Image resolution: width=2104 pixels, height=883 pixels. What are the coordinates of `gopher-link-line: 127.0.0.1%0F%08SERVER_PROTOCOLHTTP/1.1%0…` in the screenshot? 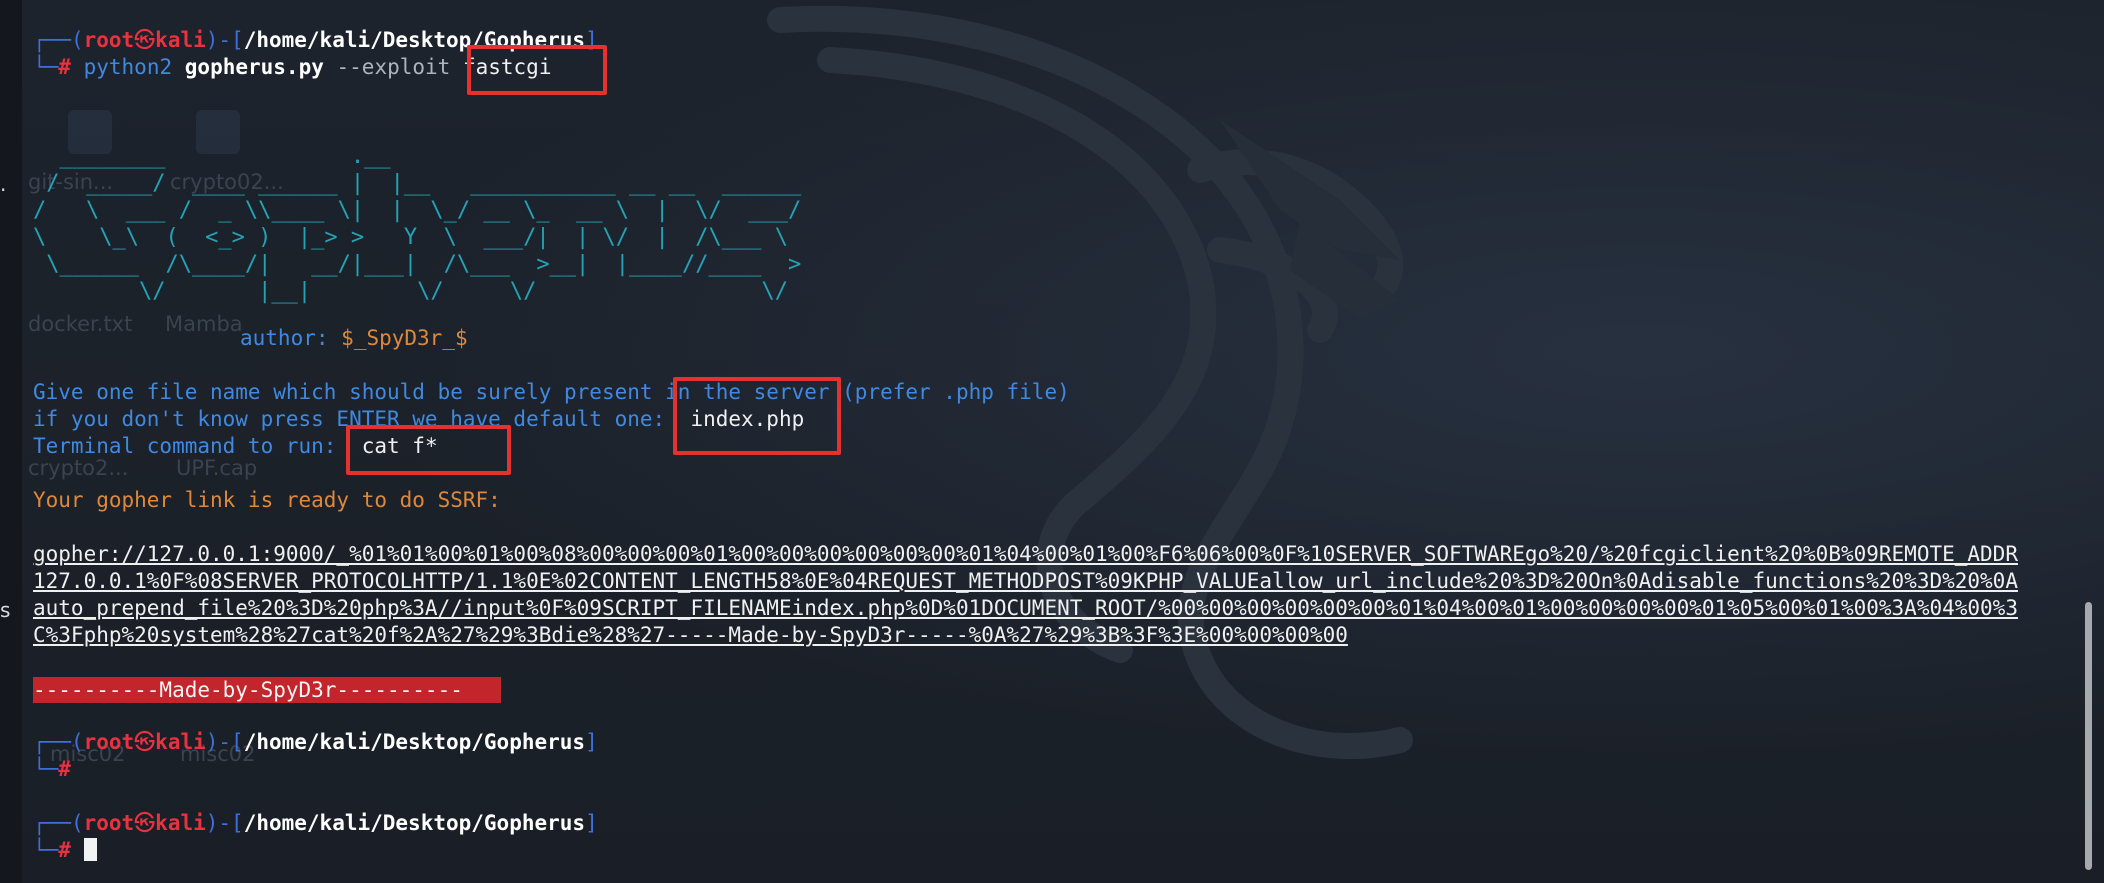 It's located at (1025, 581).